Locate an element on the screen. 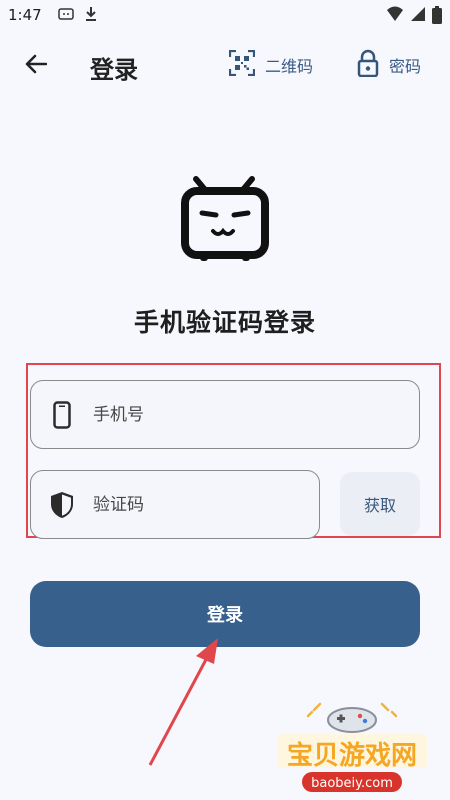  get-code-button: 获取 is located at coordinates (380, 504).